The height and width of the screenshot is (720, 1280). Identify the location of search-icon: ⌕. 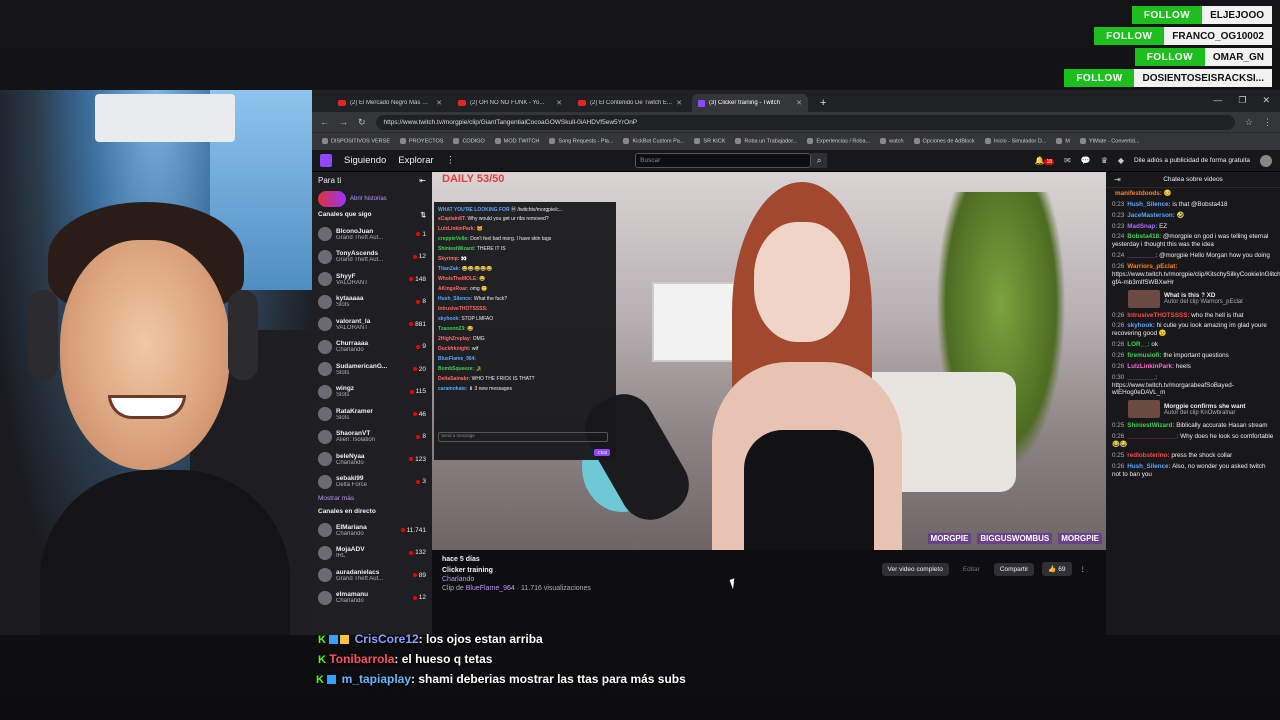
(819, 160).